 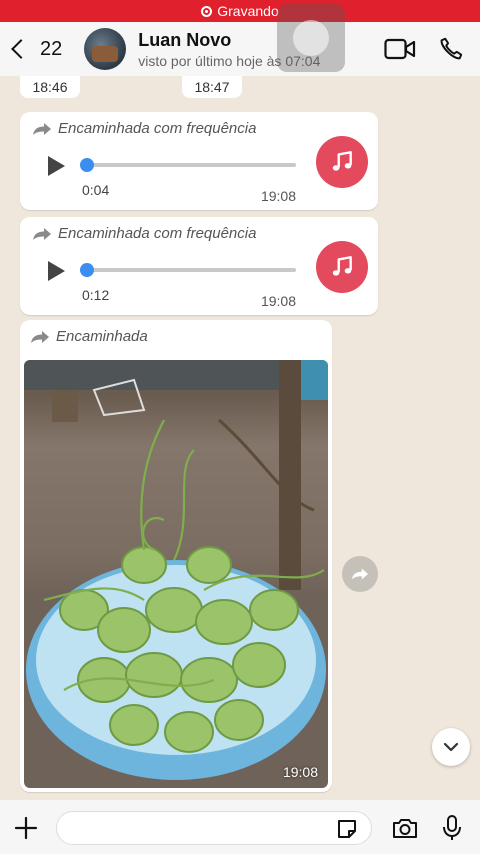 I want to click on recording-label: Gravando, so click(x=248, y=11).